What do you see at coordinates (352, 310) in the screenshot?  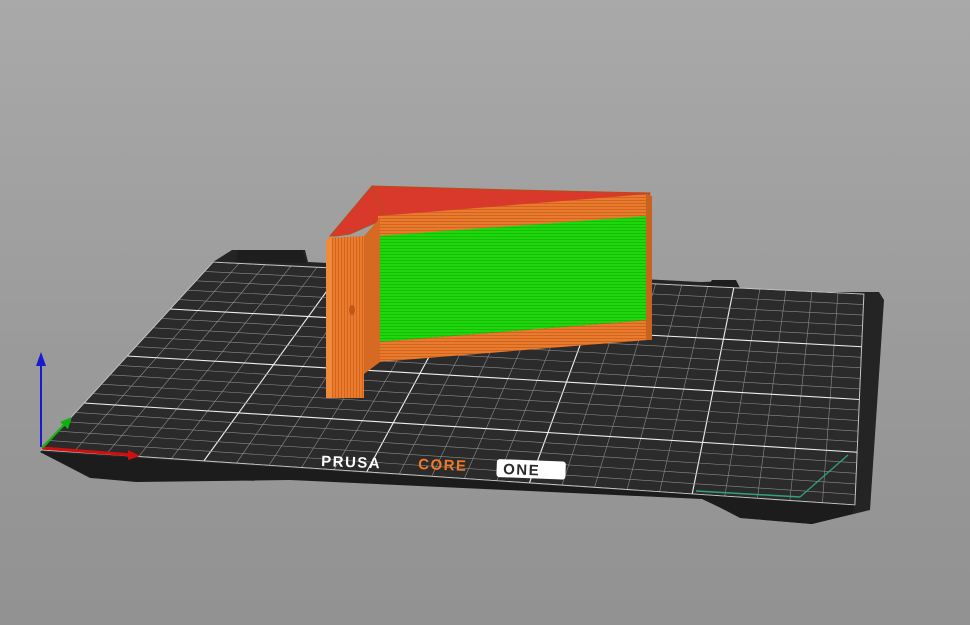 I see `model-hole` at bounding box center [352, 310].